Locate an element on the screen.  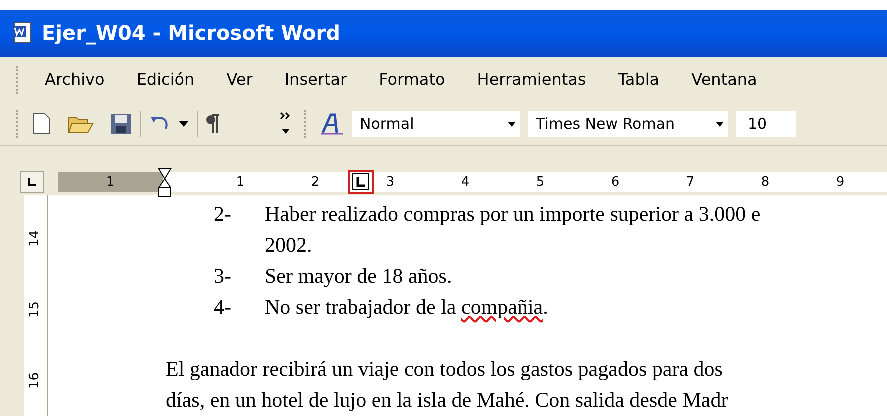
font-size-dropdown: 10 is located at coordinates (766, 124).